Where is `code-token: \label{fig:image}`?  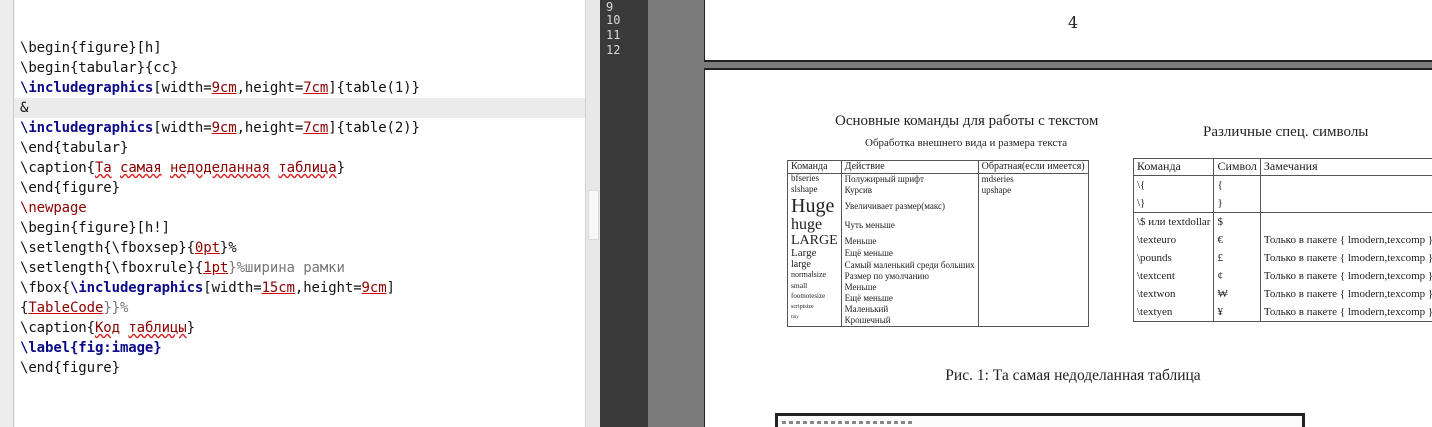
code-token: \label{fig:image} is located at coordinates (91, 348).